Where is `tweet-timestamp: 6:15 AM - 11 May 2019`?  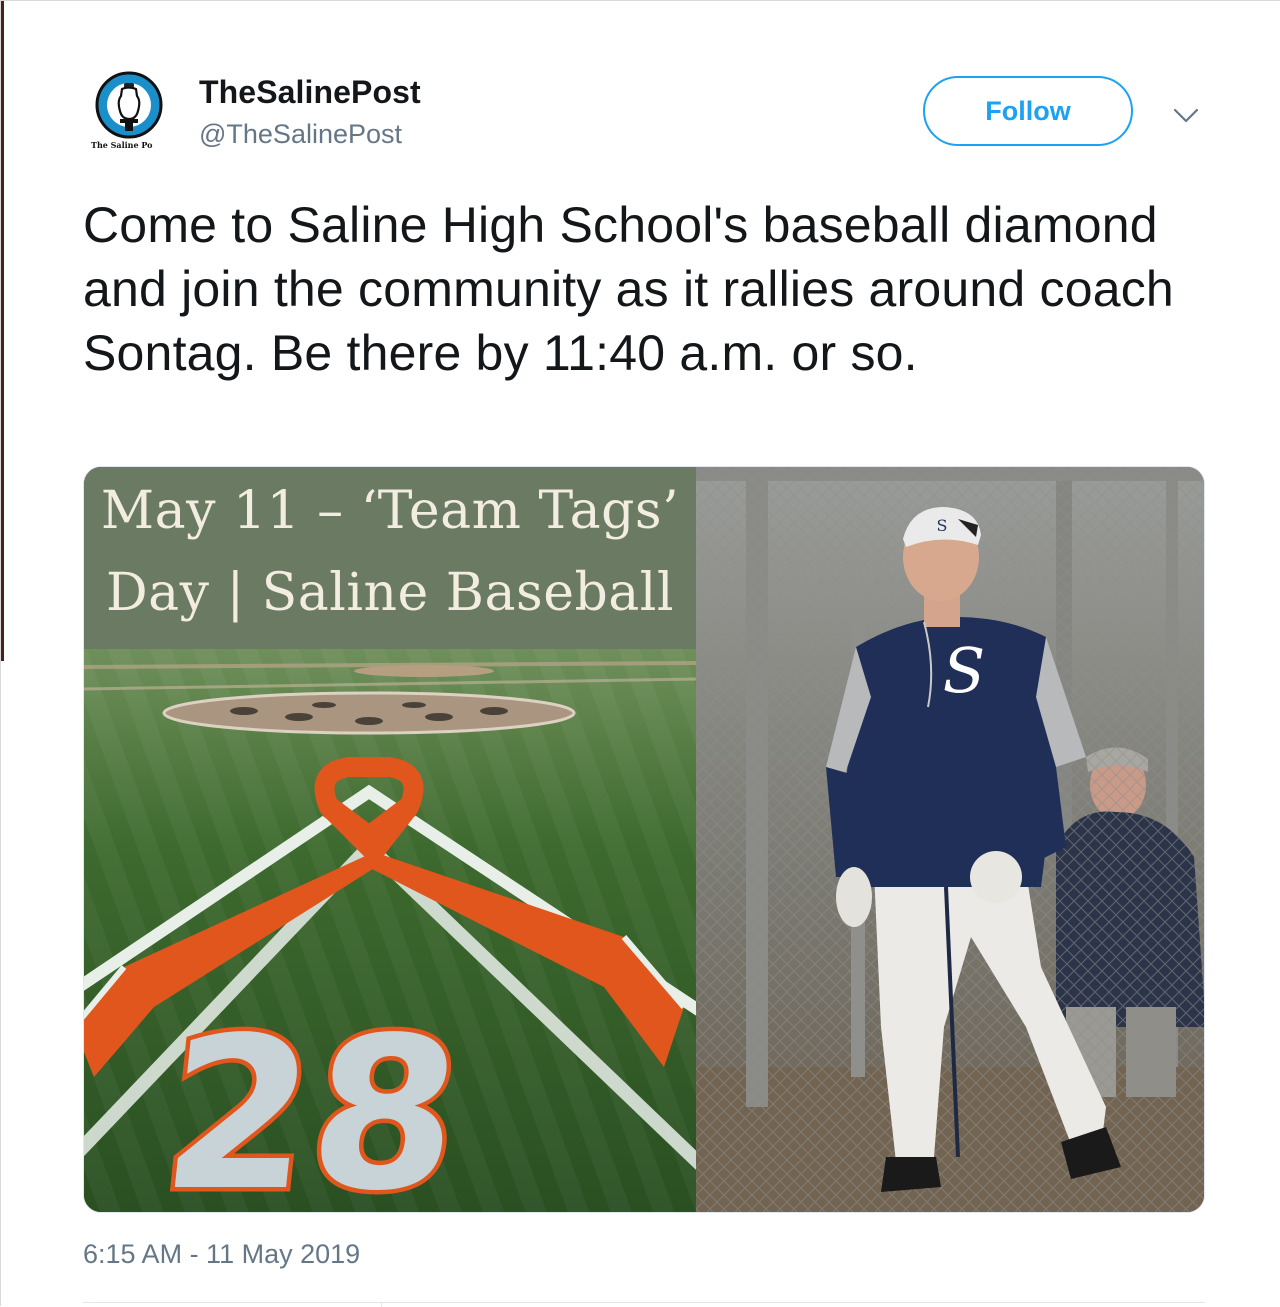 tweet-timestamp: 6:15 AM - 11 May 2019 is located at coordinates (221, 1254).